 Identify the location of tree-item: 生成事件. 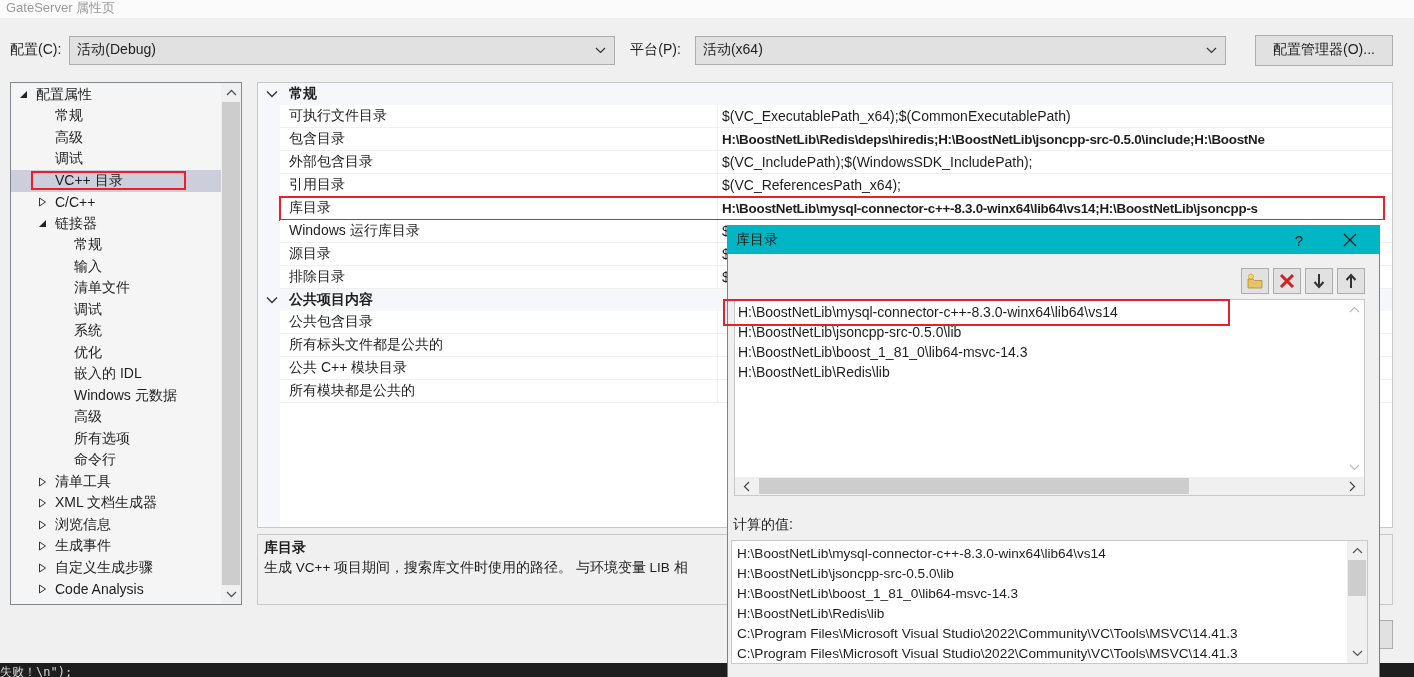
(116, 546).